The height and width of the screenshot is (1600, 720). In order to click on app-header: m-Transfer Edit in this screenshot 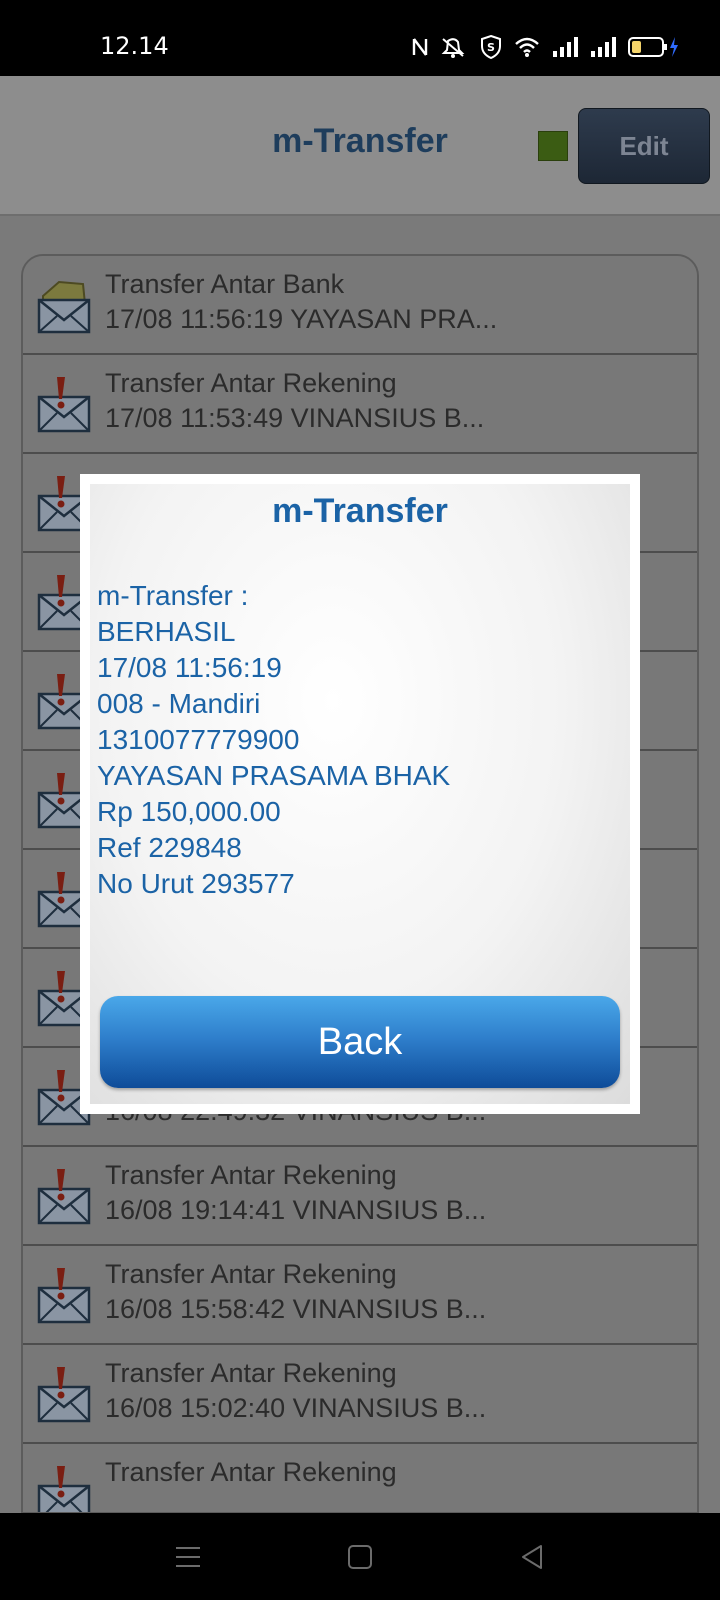, I will do `click(360, 146)`.